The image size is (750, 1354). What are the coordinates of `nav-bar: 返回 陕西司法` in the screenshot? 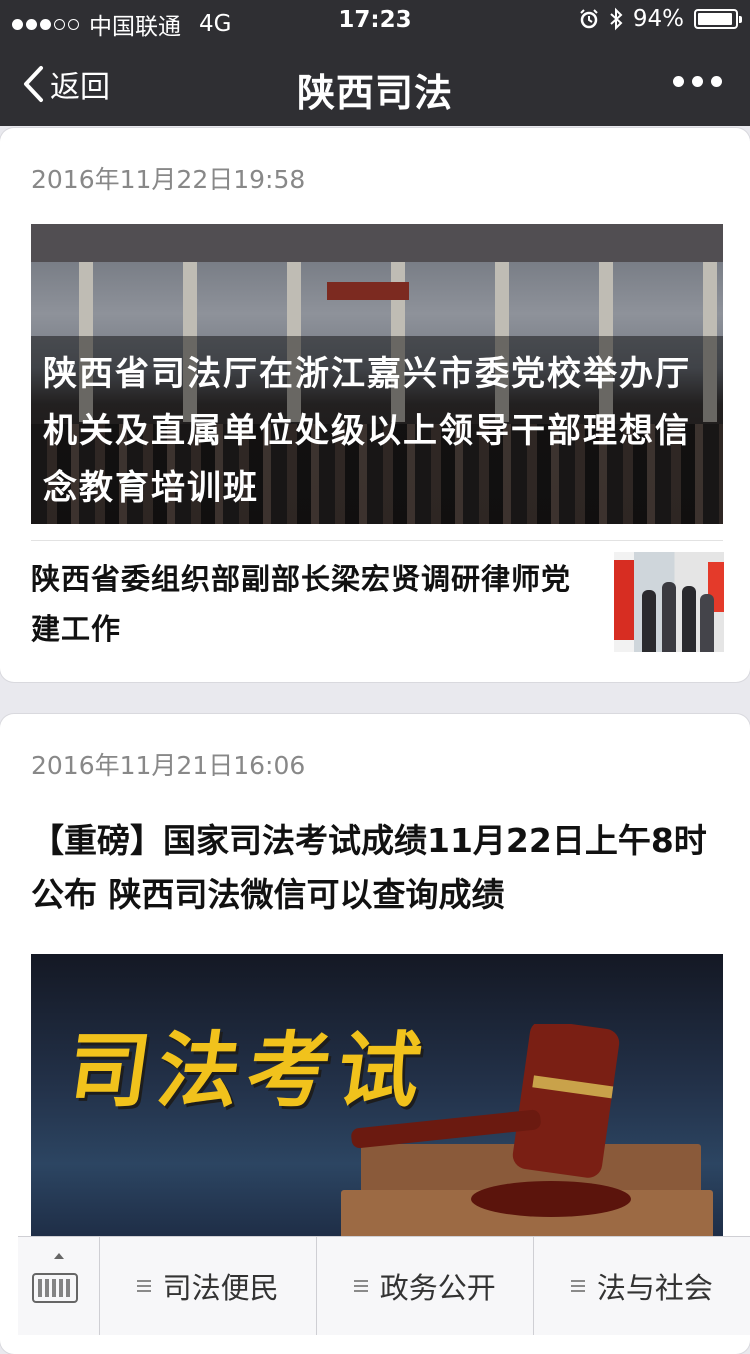 It's located at (375, 83).